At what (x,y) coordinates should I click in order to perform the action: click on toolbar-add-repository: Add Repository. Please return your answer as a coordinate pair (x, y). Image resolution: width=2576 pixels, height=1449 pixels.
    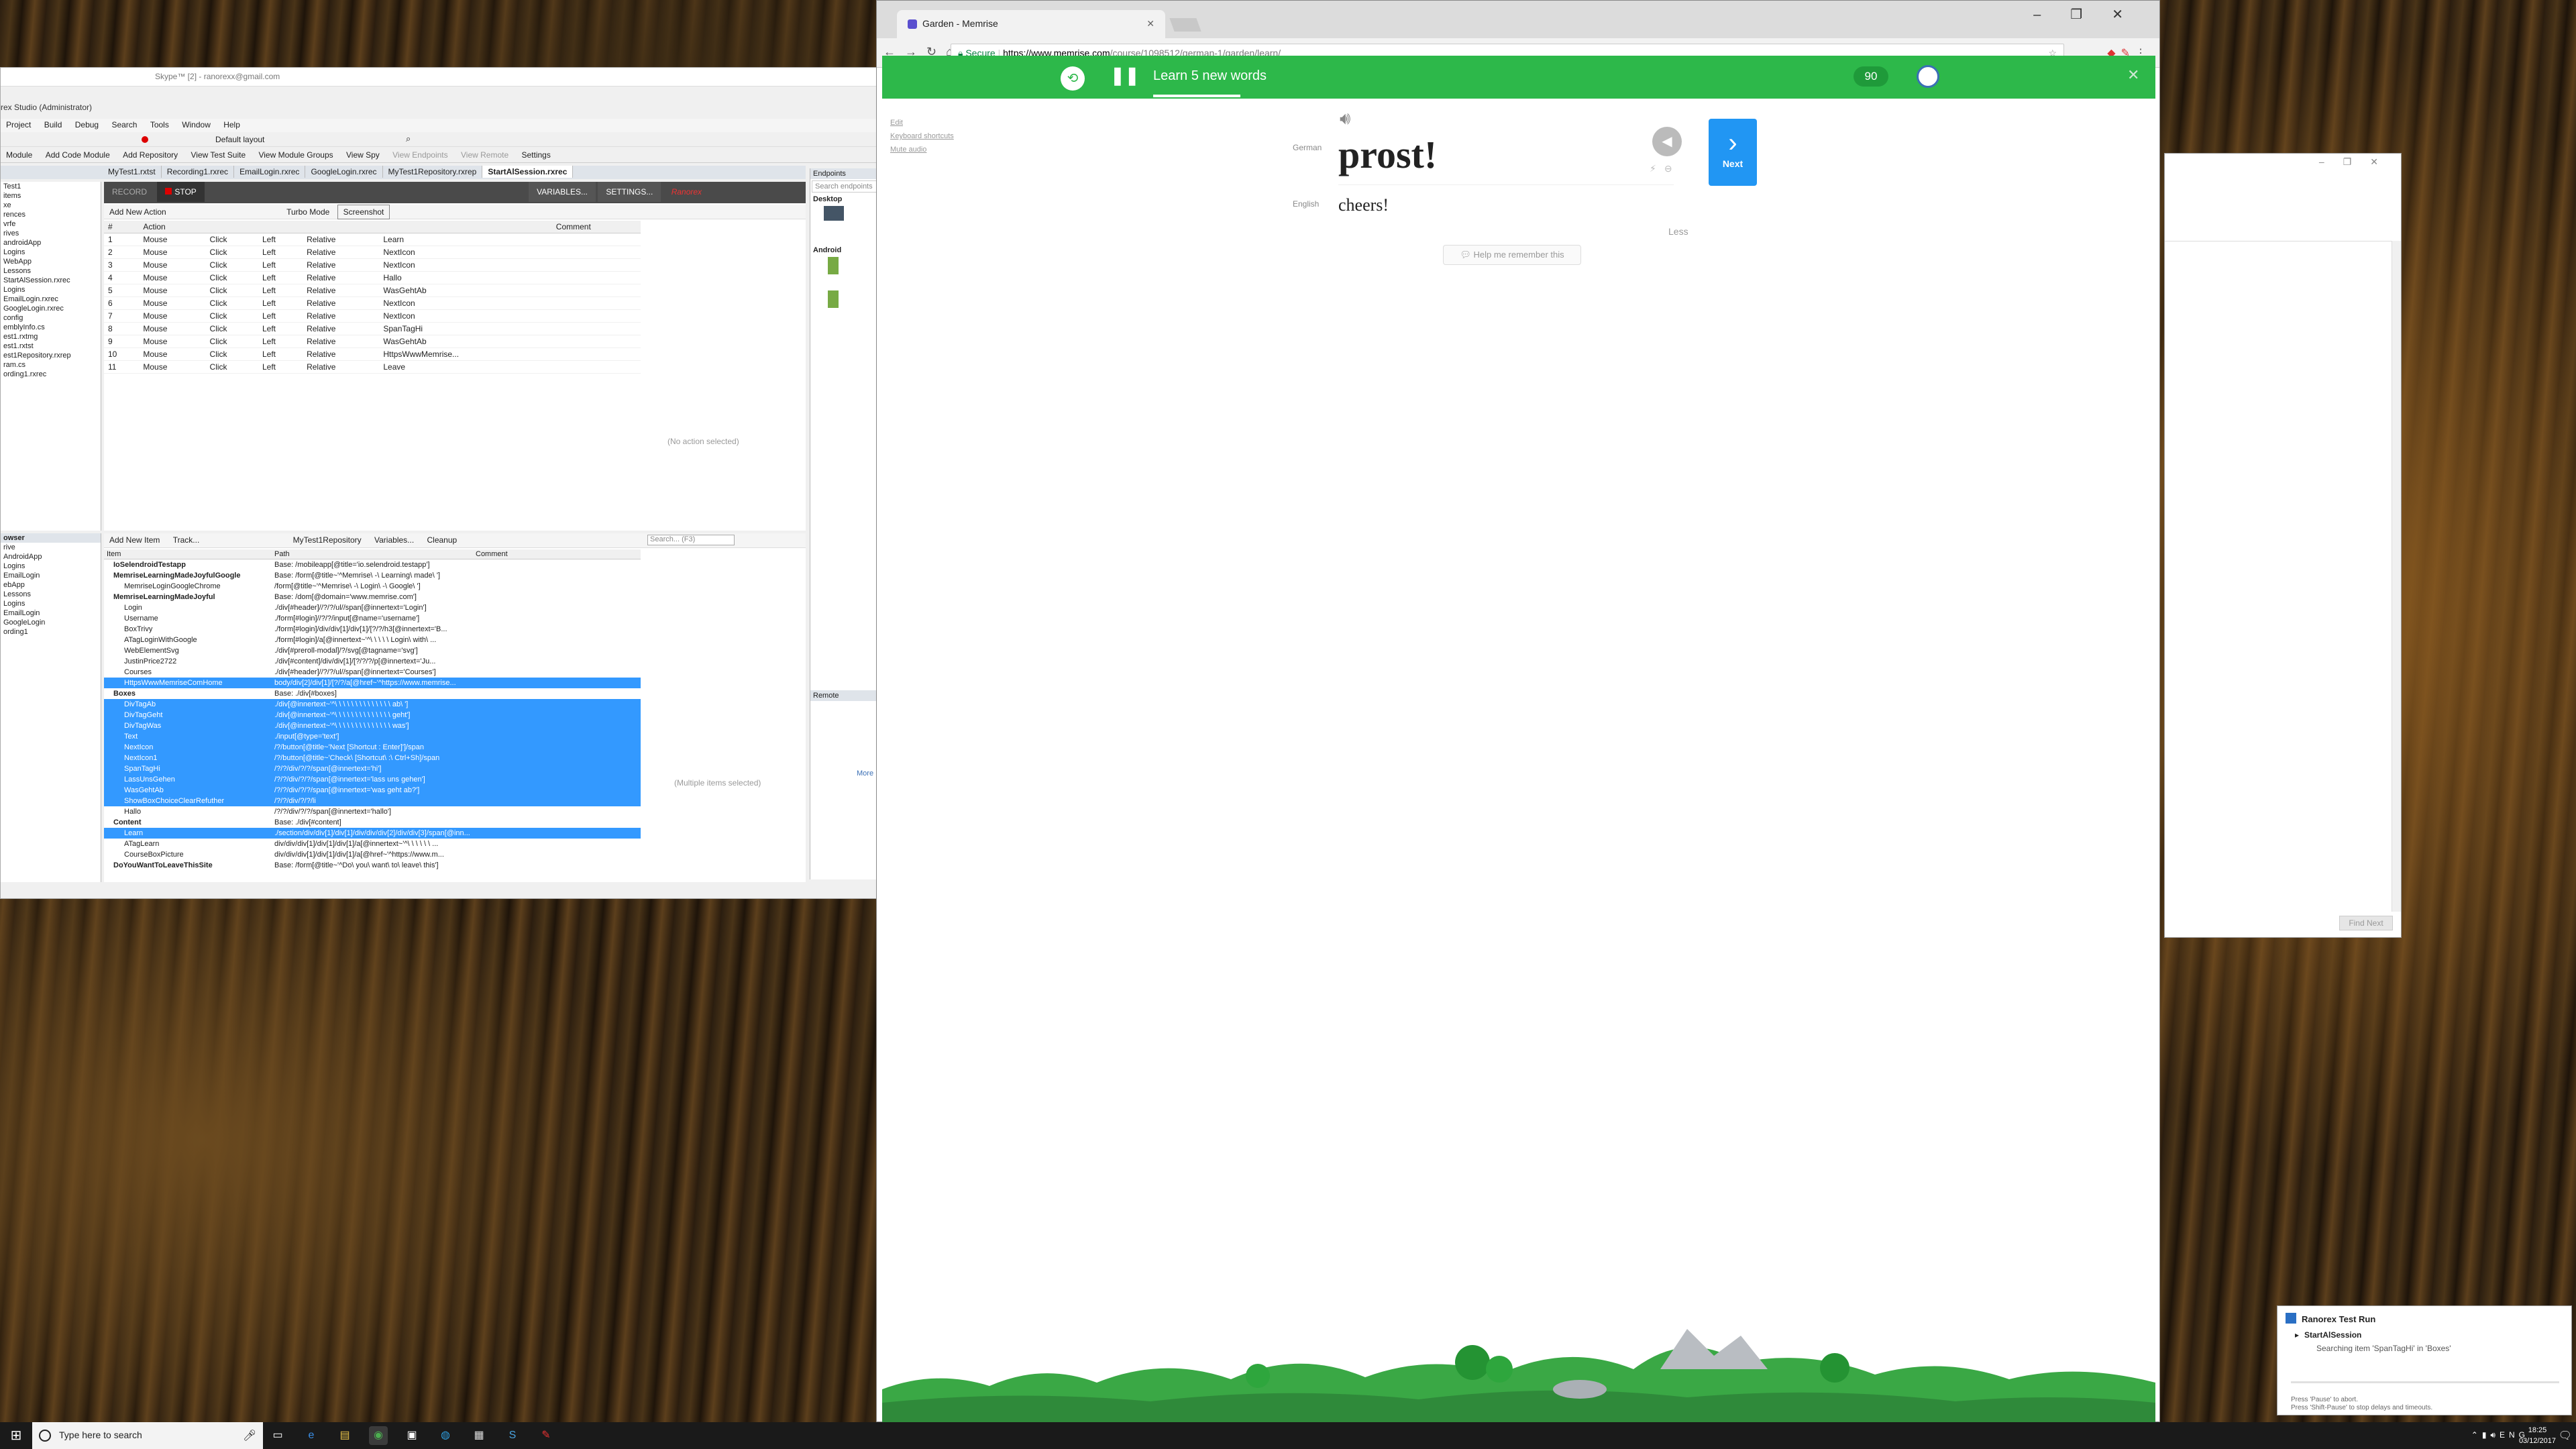
    Looking at the image, I should click on (150, 155).